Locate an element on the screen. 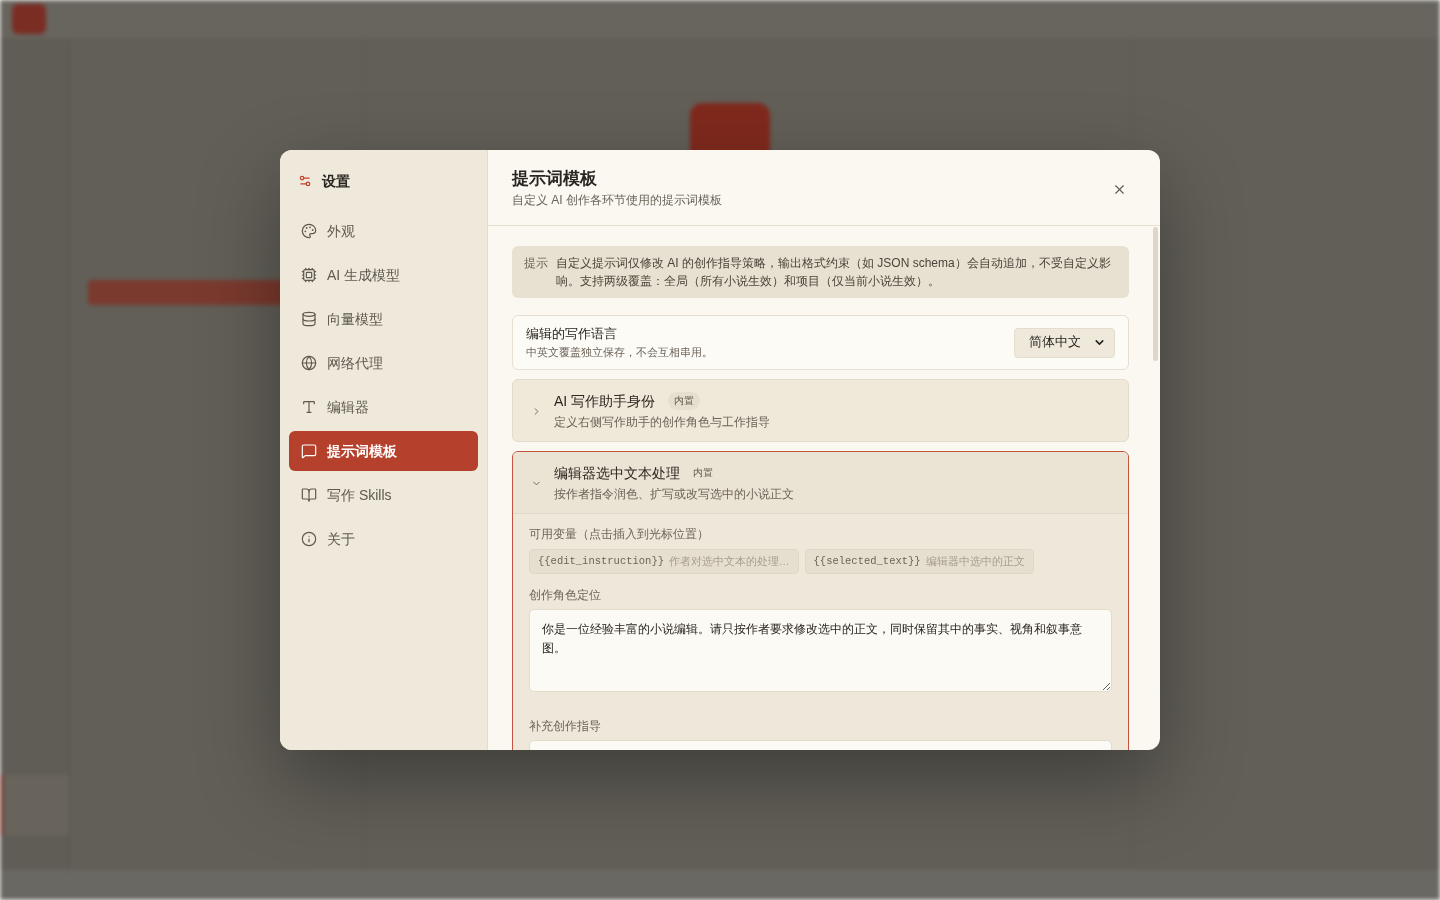  template-header: 编辑器选中文本处理 内置 按作者指令润色、扩写或改写选中的小说正文 is located at coordinates (820, 483).